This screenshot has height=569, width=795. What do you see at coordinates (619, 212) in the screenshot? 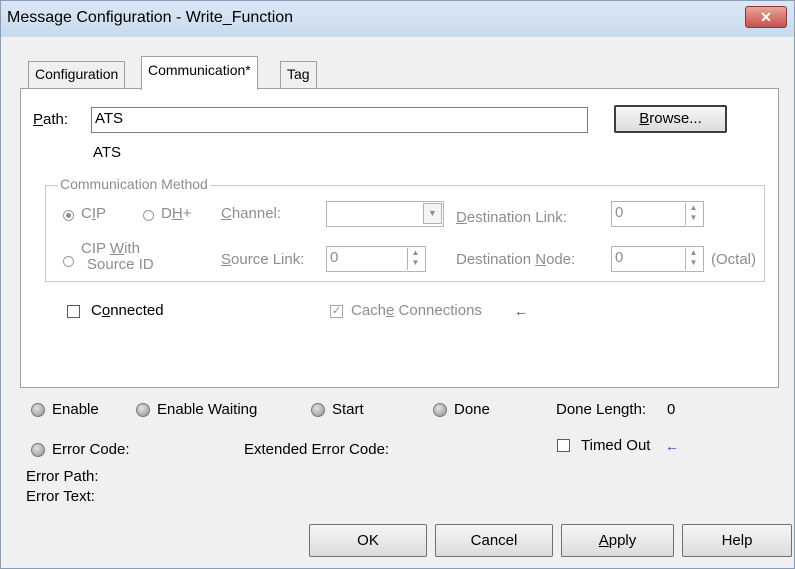
I see `destination-link-value: 0` at bounding box center [619, 212].